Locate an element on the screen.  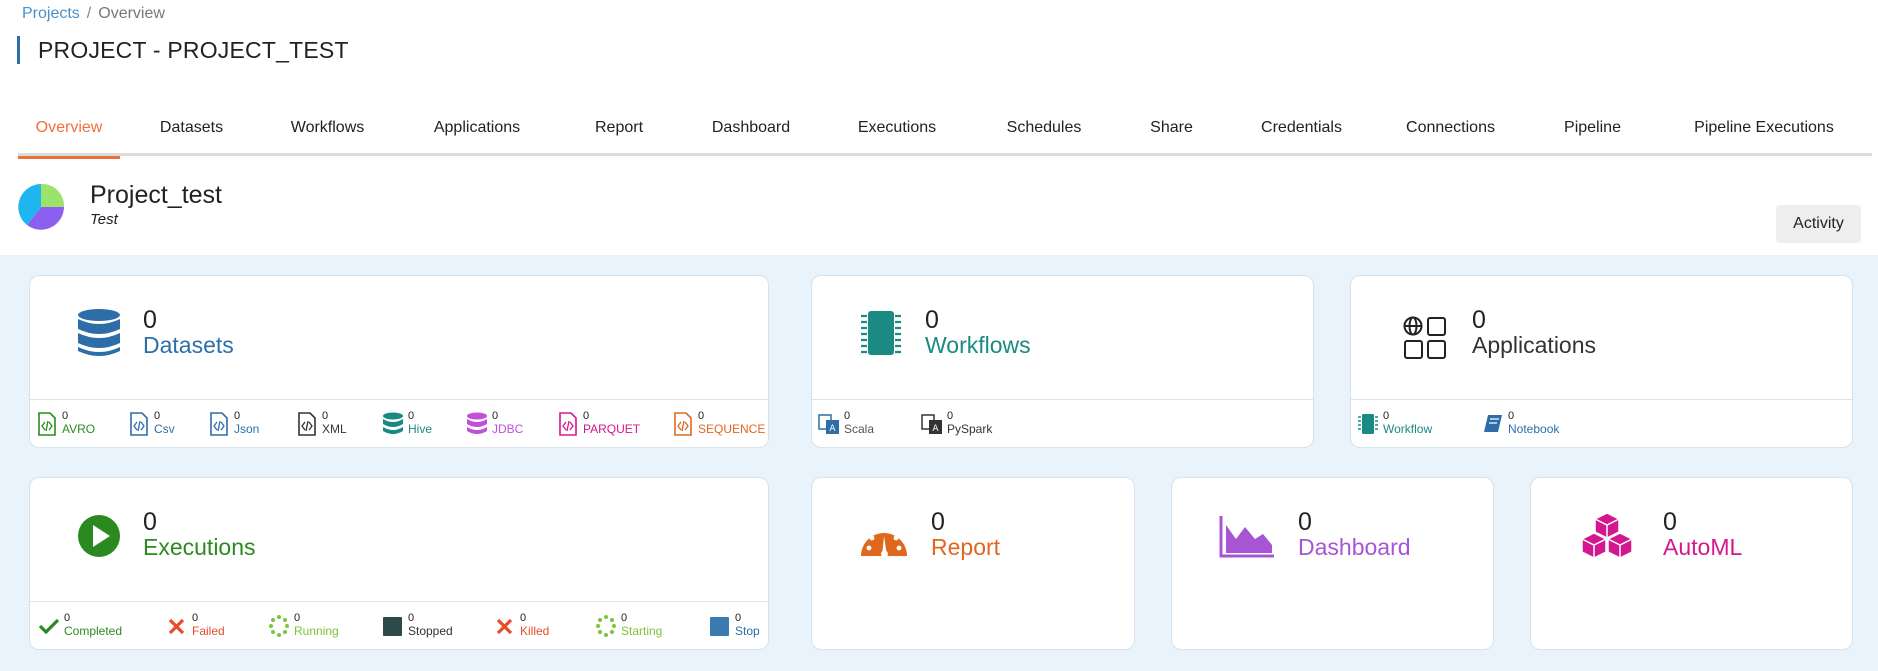
execution-running: 0 Running is located at coordinates (303, 625).